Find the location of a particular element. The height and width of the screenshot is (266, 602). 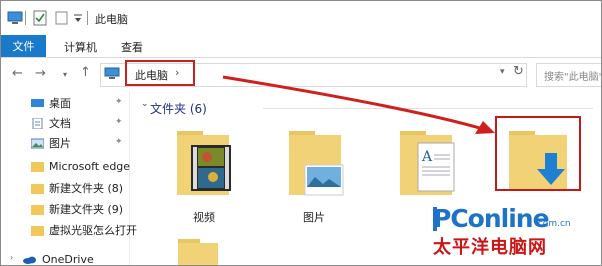

watermark-brand: PConline is located at coordinates (491, 218).